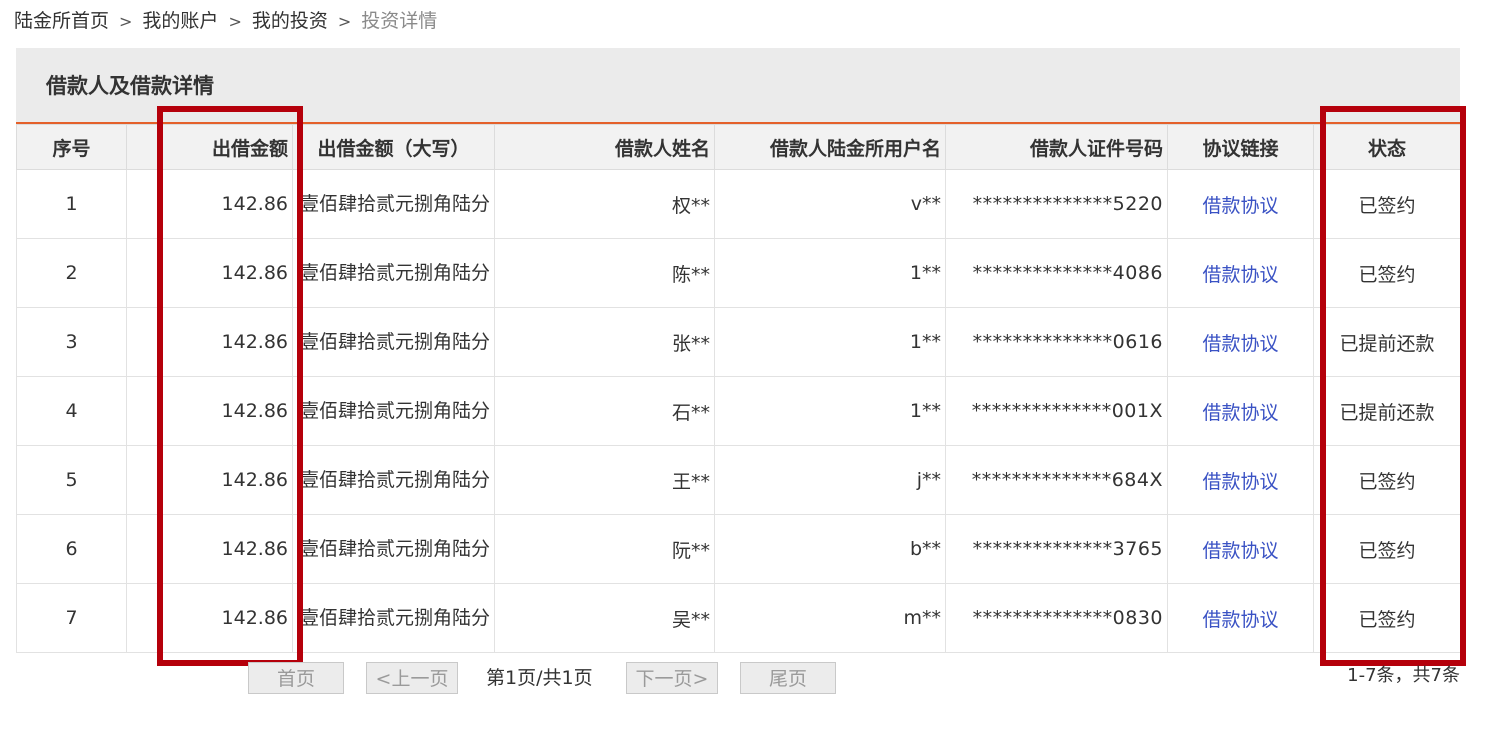 The width and height of the screenshot is (1490, 754). What do you see at coordinates (290, 21) in the screenshot?
I see `breadcrumb-investments: 我的投资` at bounding box center [290, 21].